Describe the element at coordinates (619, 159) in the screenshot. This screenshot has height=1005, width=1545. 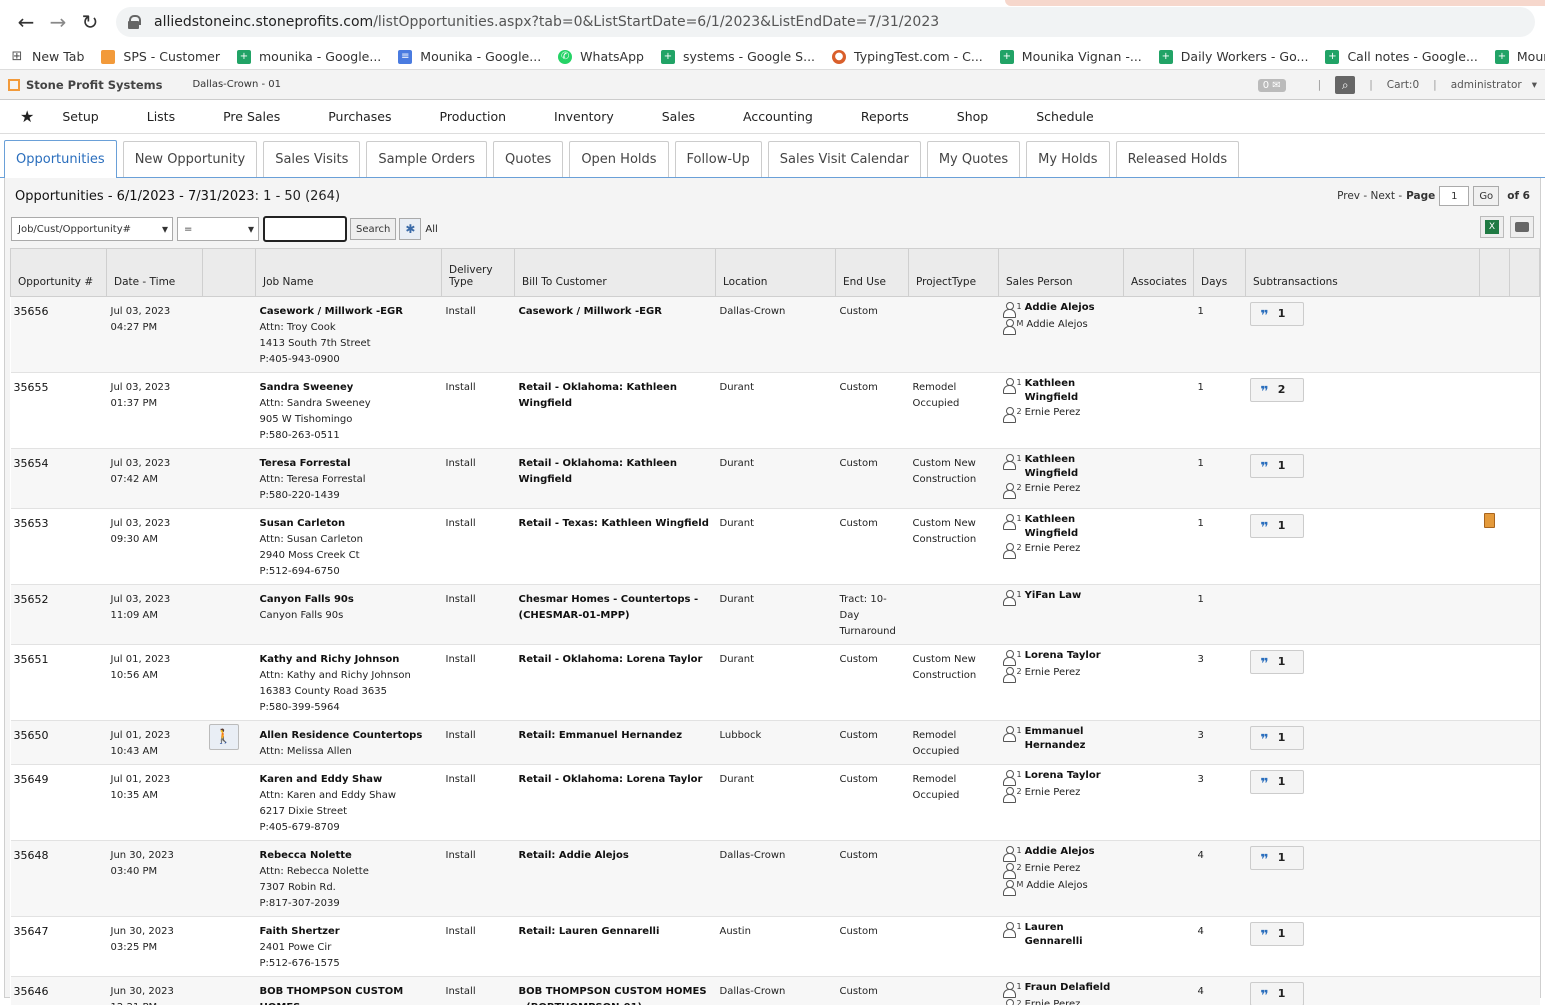
I see `tab-open-holds: Open Holds` at that location.